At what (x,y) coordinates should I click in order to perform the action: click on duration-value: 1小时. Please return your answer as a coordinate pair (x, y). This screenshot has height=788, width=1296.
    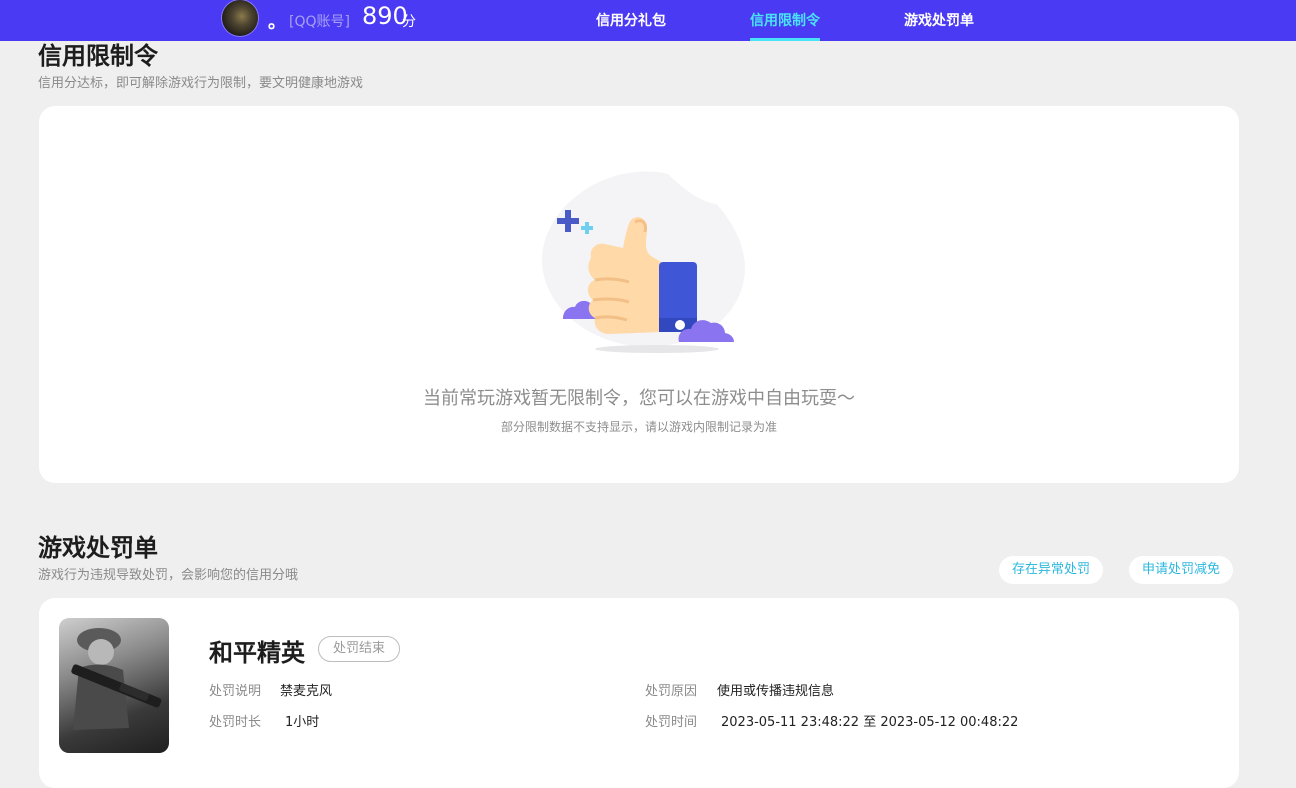
    Looking at the image, I should click on (302, 722).